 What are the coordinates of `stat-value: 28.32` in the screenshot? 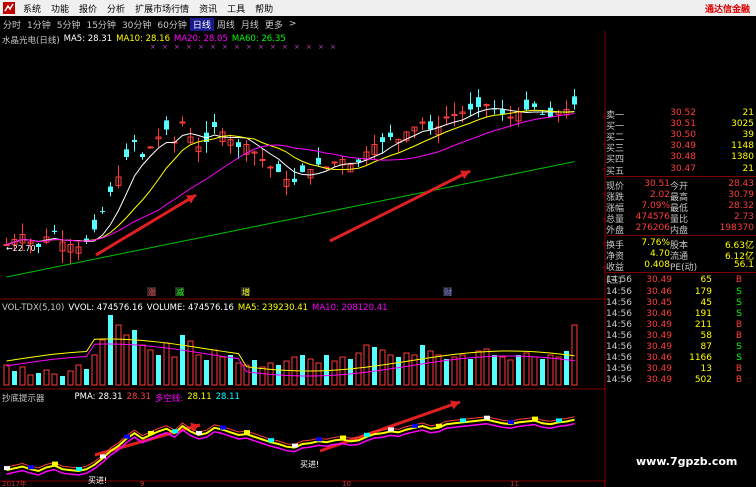 It's located at (741, 205).